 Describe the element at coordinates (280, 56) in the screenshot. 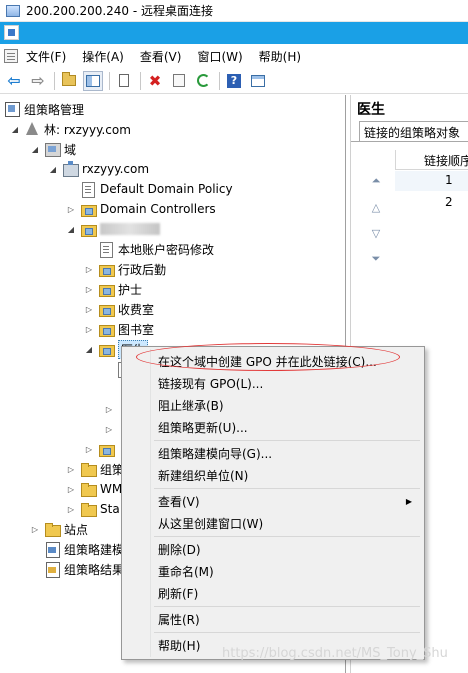

I see `menu-help: 帮助(H)` at that location.